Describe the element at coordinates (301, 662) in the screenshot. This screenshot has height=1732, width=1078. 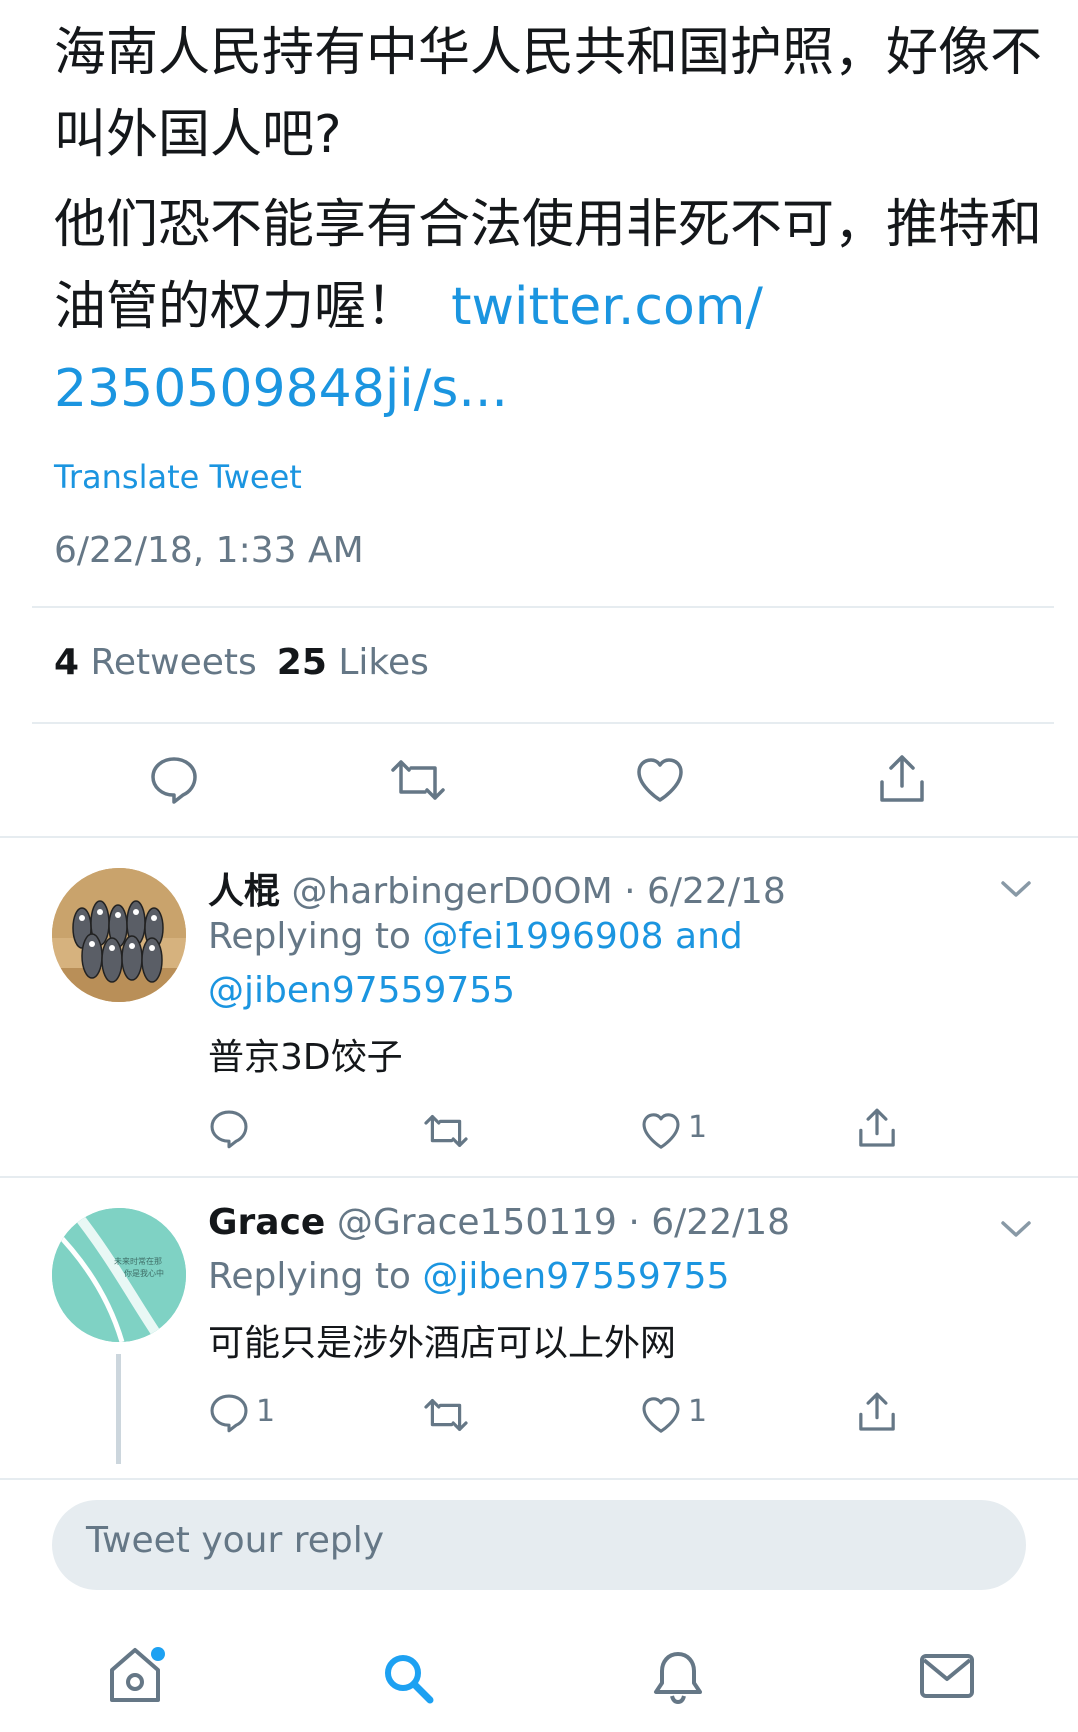
I see `likes-count: 25` at that location.